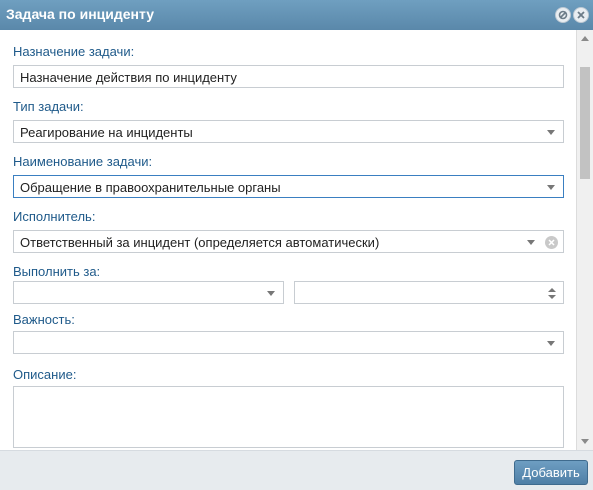 This screenshot has width=593, height=490. Describe the element at coordinates (581, 15) in the screenshot. I see `close-icon` at that location.